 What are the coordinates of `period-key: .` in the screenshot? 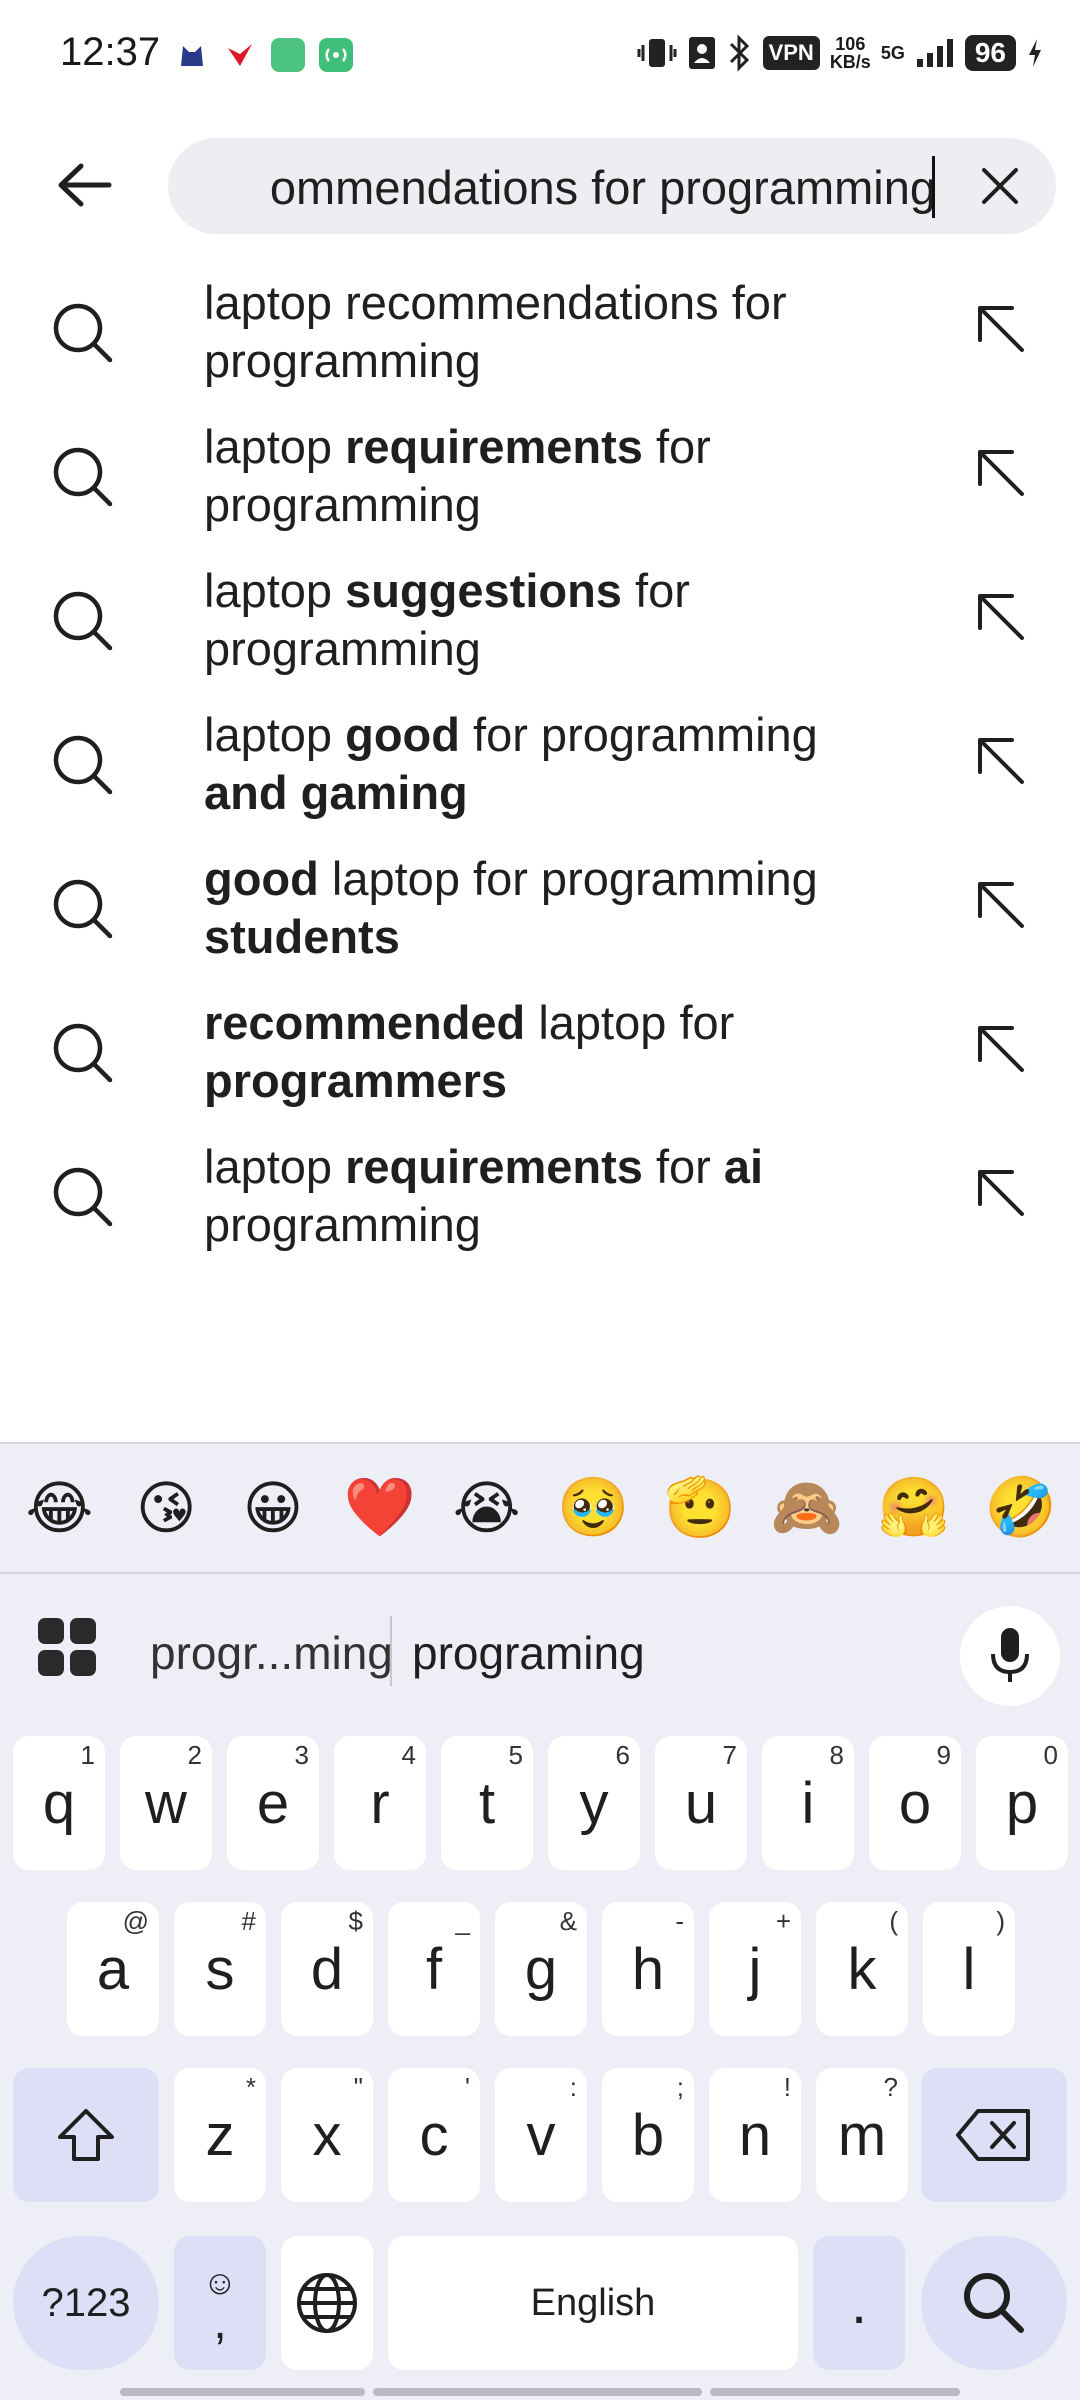 It's located at (859, 2303).